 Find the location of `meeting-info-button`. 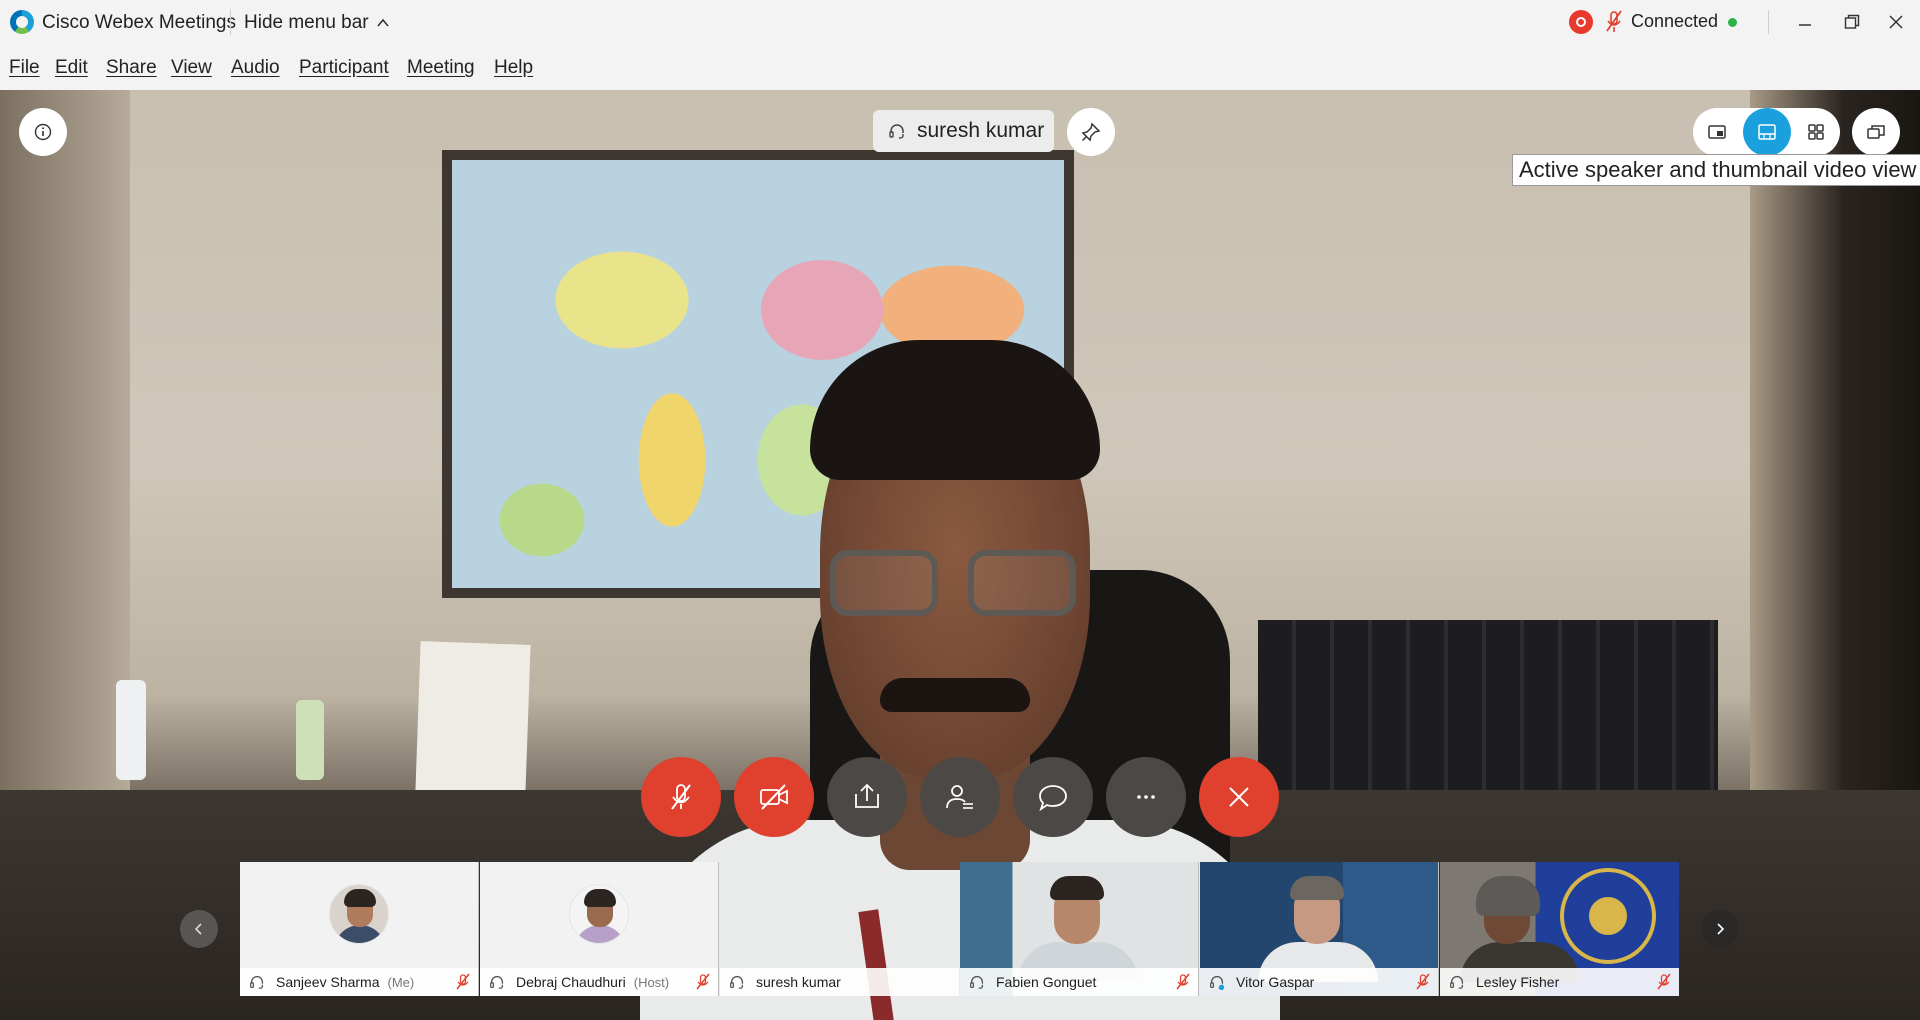

meeting-info-button is located at coordinates (43, 132).